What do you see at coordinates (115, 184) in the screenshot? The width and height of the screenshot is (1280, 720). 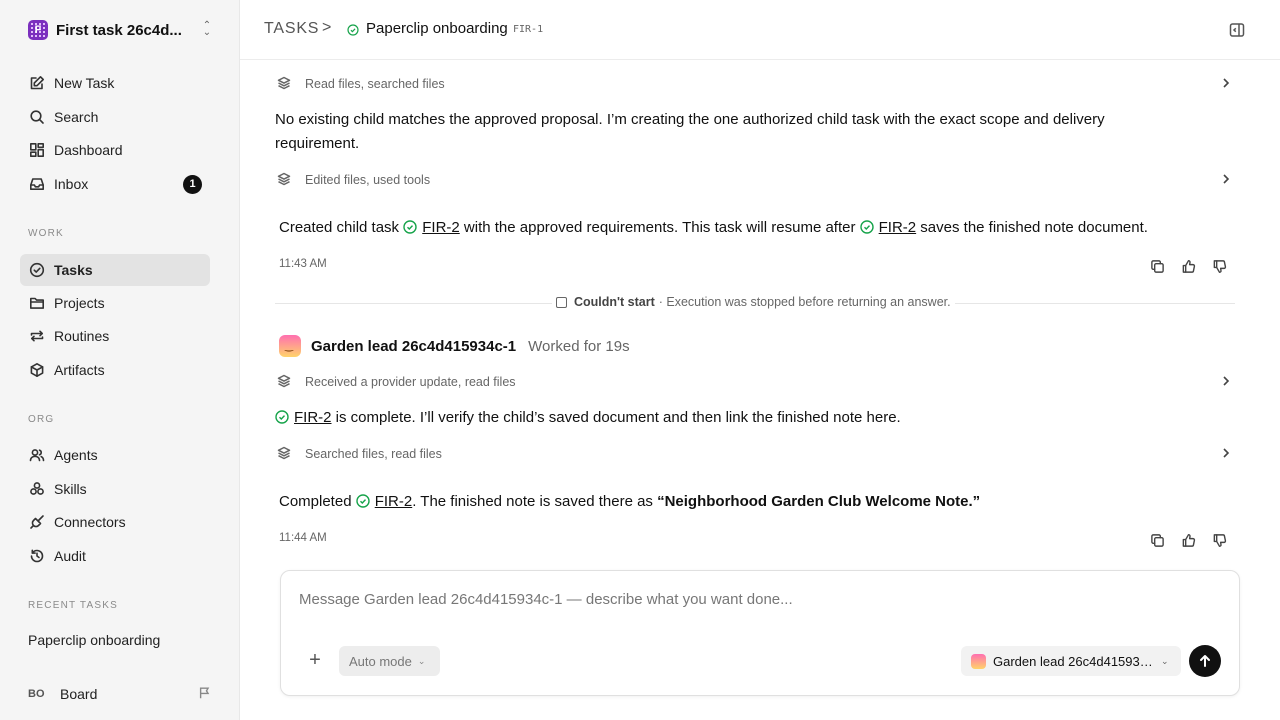 I see `sidebar-item-inbox: Inbox 1` at bounding box center [115, 184].